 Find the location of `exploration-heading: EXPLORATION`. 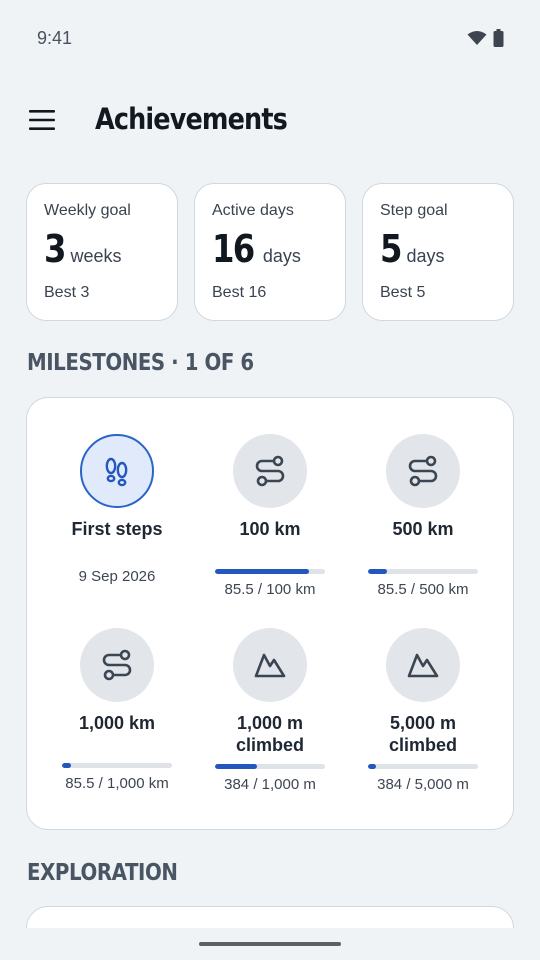

exploration-heading: EXPLORATION is located at coordinates (102, 873).